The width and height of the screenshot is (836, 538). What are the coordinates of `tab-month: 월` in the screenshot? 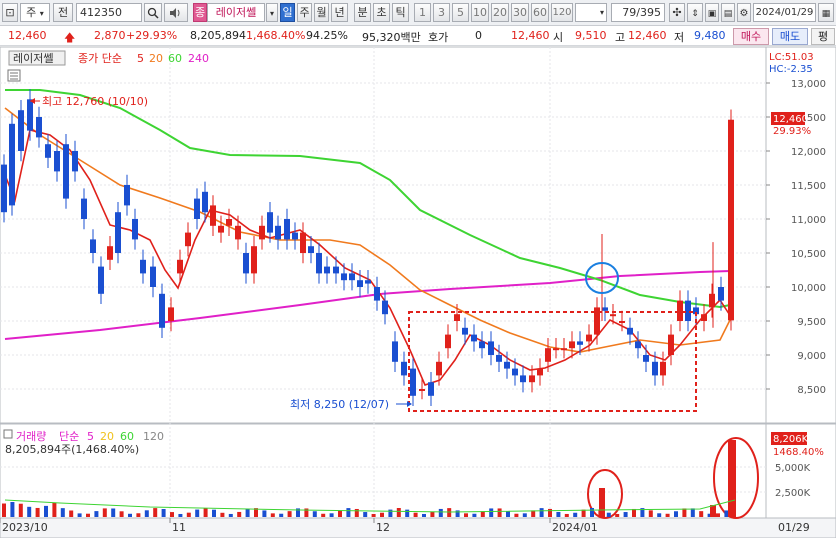 It's located at (321, 12).